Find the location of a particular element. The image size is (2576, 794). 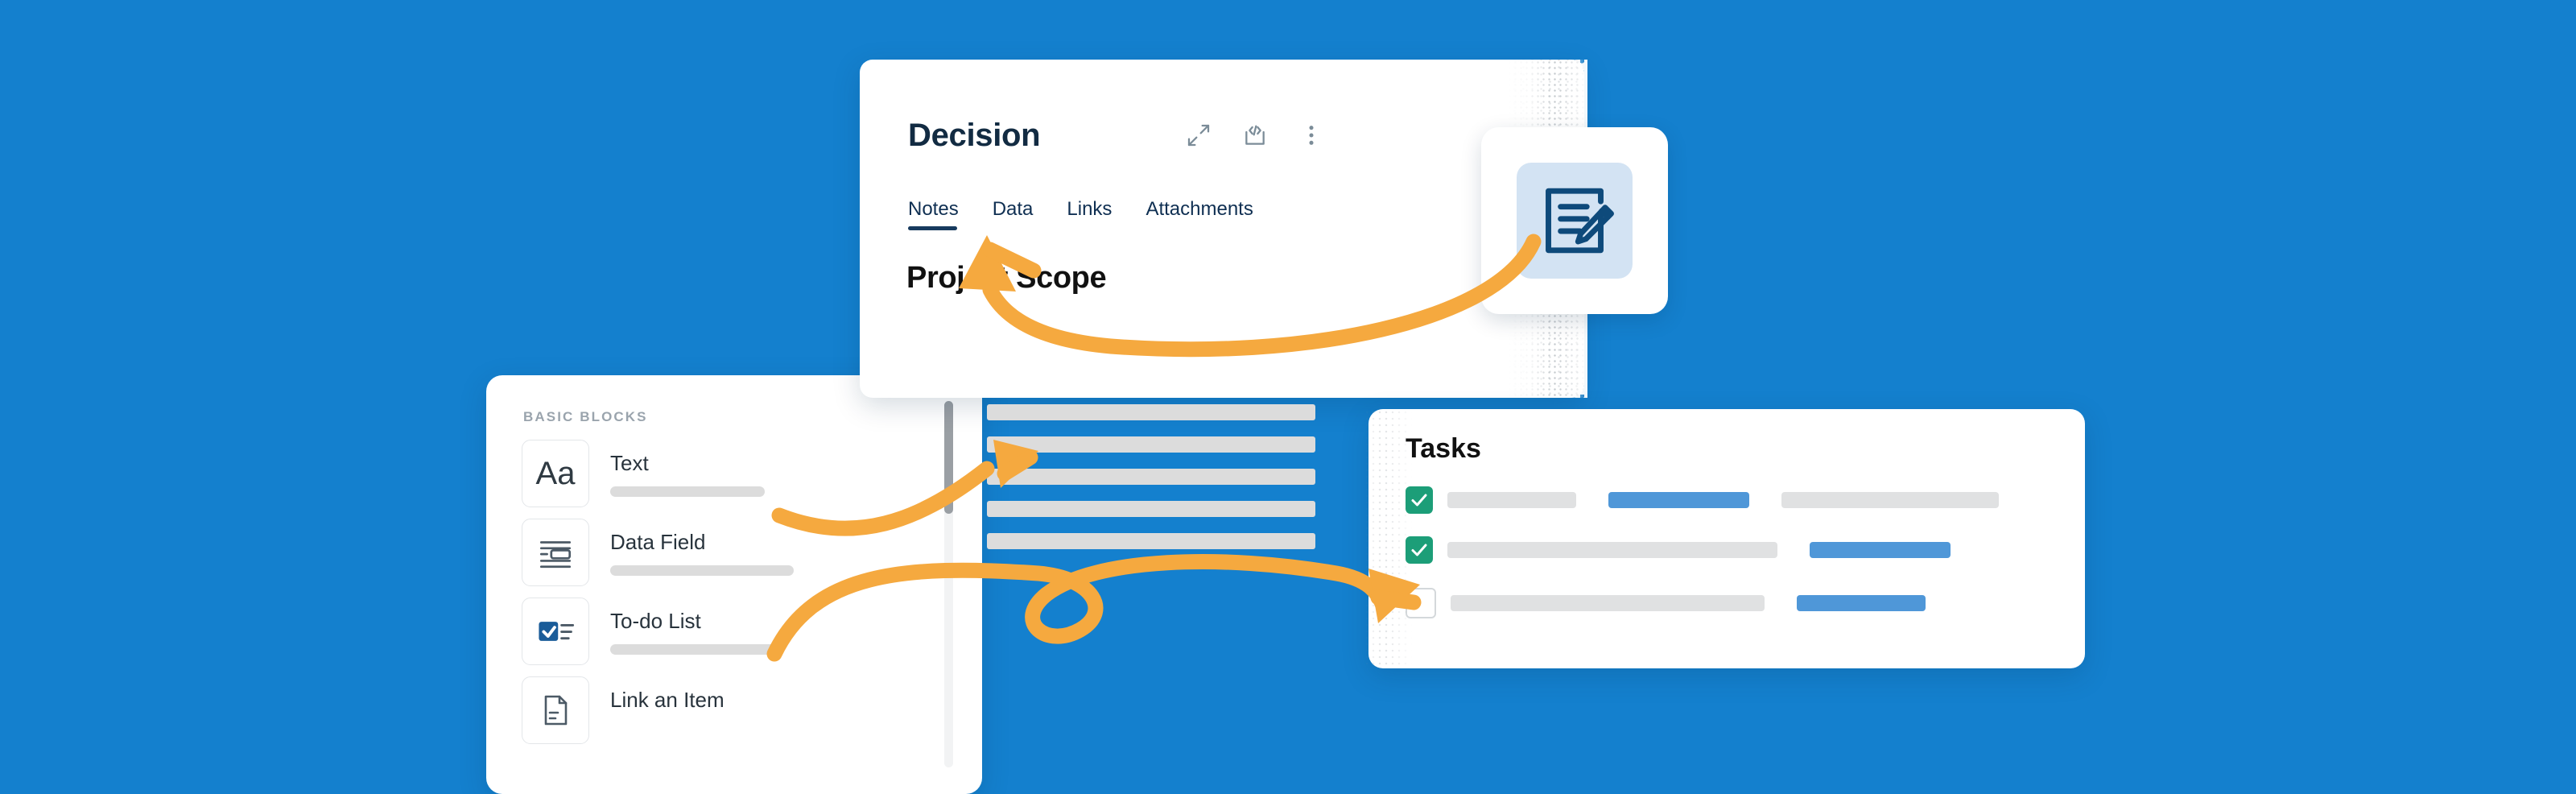

note-heading: Project Scope is located at coordinates (1007, 278).